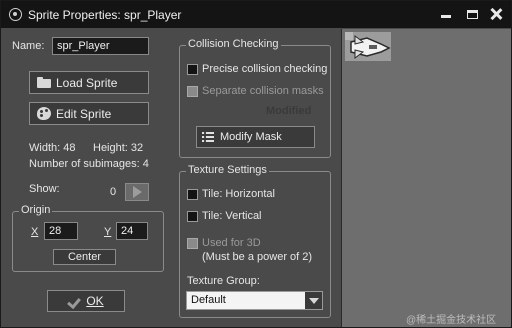  What do you see at coordinates (44, 189) in the screenshot?
I see `show-label: Show:` at bounding box center [44, 189].